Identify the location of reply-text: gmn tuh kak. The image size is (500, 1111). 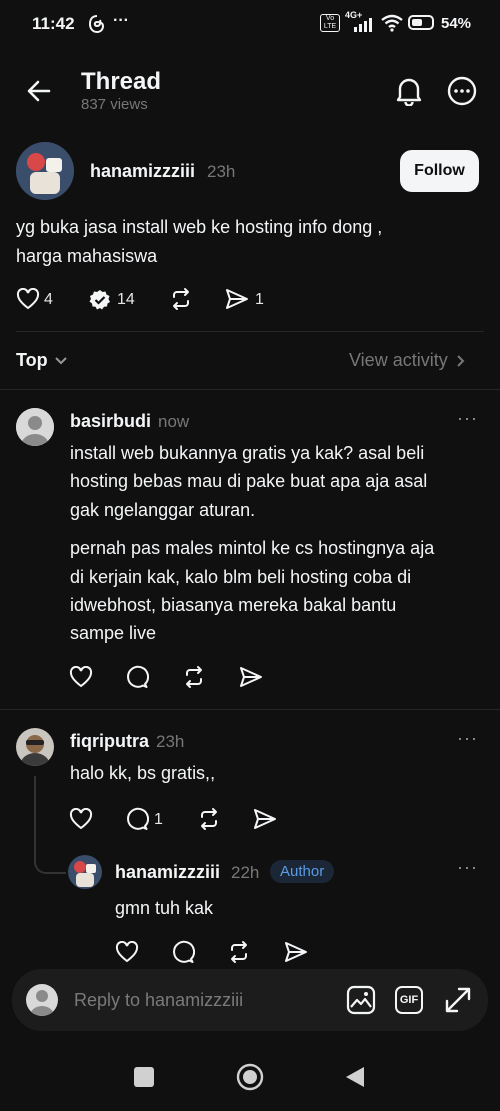
(164, 908).